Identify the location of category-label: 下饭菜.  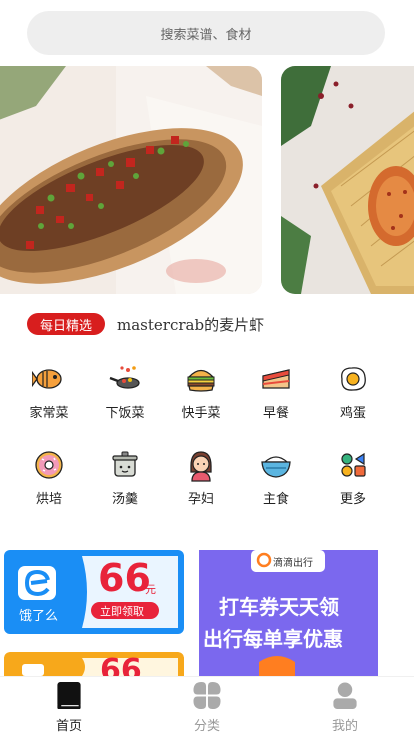
(125, 413).